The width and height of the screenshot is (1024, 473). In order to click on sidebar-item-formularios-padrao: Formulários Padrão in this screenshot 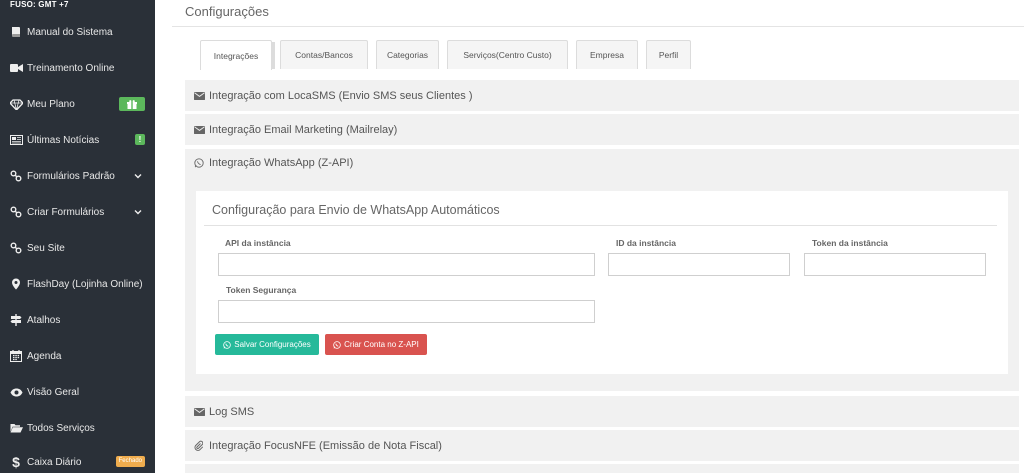, I will do `click(77, 176)`.